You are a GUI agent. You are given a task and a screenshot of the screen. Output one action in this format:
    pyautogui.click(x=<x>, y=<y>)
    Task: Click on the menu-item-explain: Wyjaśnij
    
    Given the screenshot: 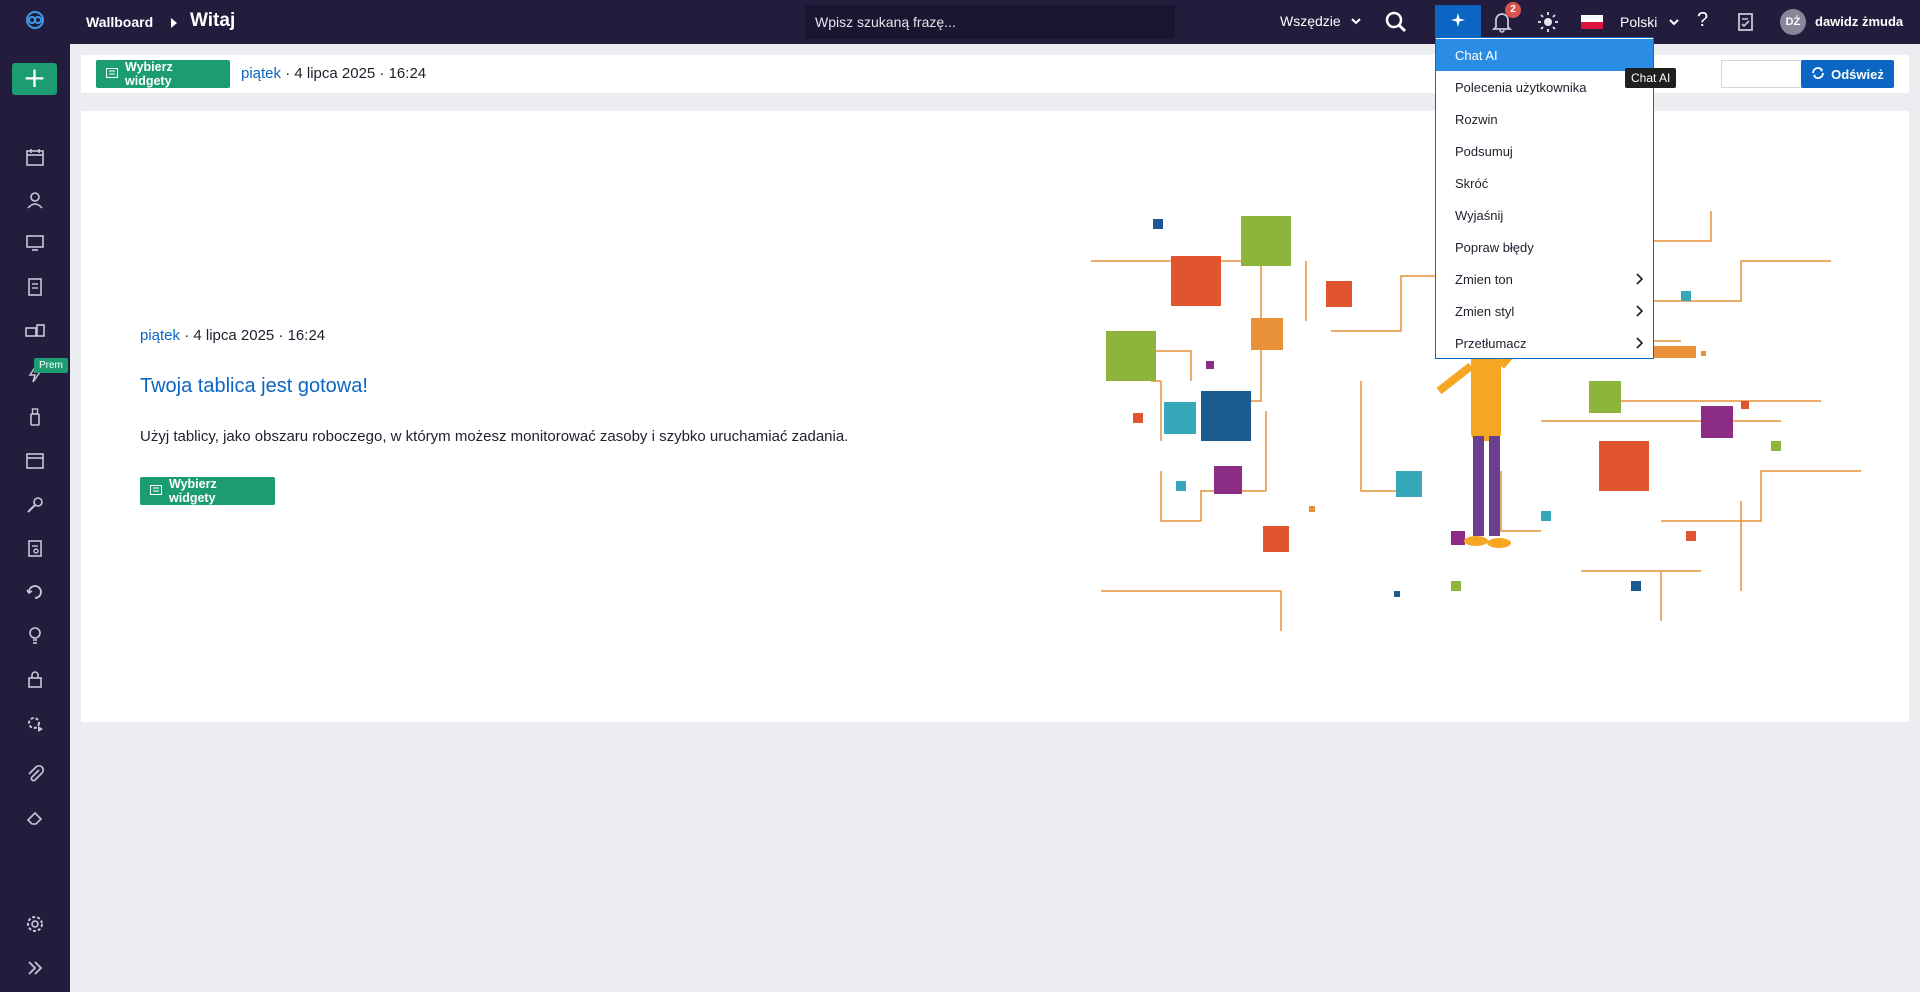 What is the action you would take?
    pyautogui.click(x=1544, y=215)
    